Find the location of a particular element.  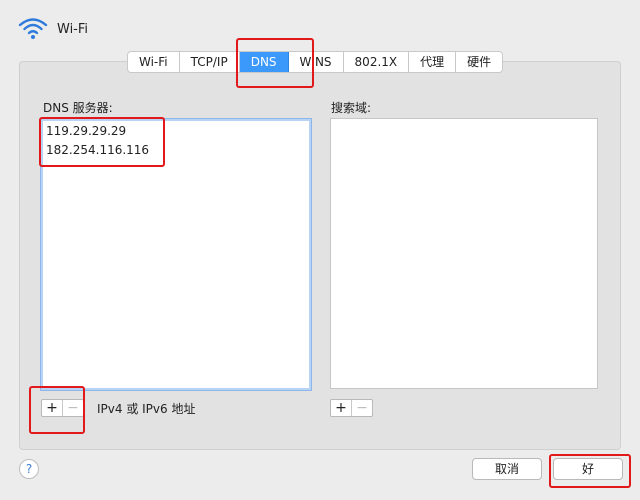

remove-dns-server-button: − is located at coordinates (72, 408).